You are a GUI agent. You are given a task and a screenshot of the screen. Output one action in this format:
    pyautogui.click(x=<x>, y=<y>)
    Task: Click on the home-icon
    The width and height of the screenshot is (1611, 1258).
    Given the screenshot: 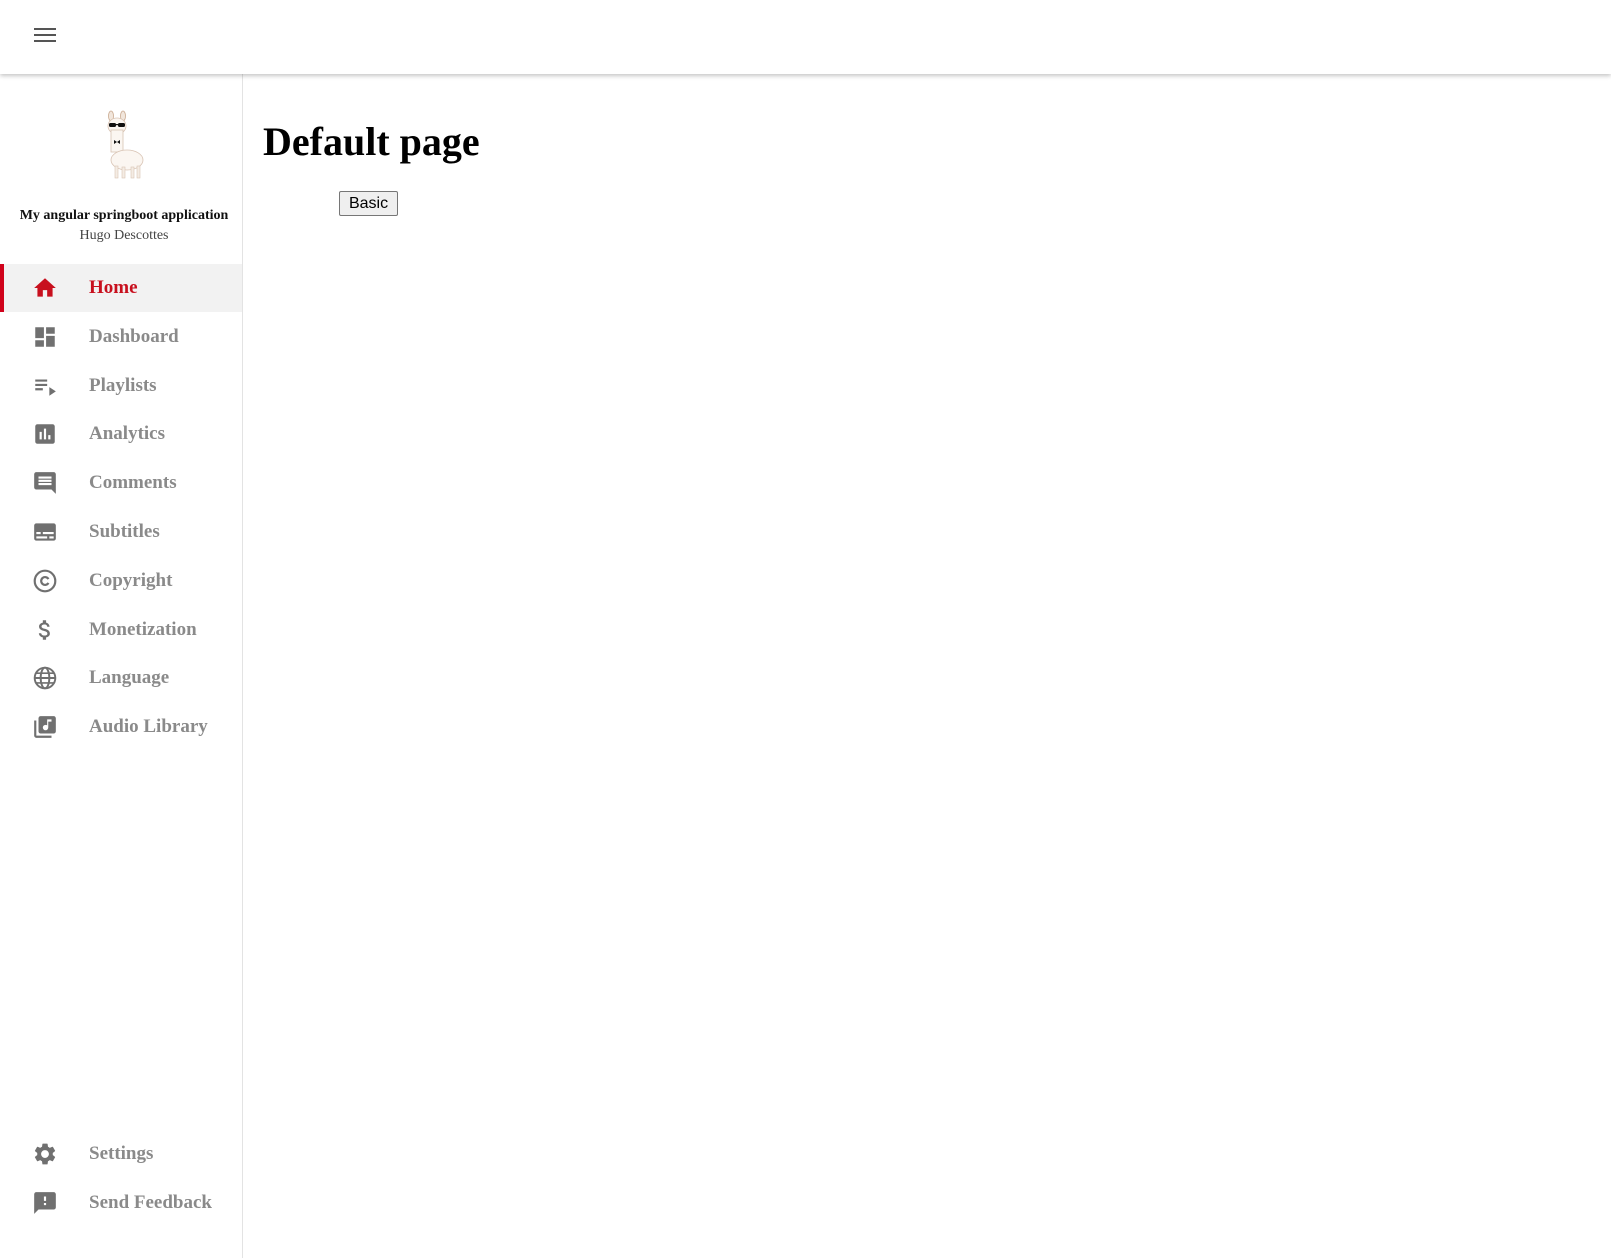 What is the action you would take?
    pyautogui.click(x=45, y=288)
    